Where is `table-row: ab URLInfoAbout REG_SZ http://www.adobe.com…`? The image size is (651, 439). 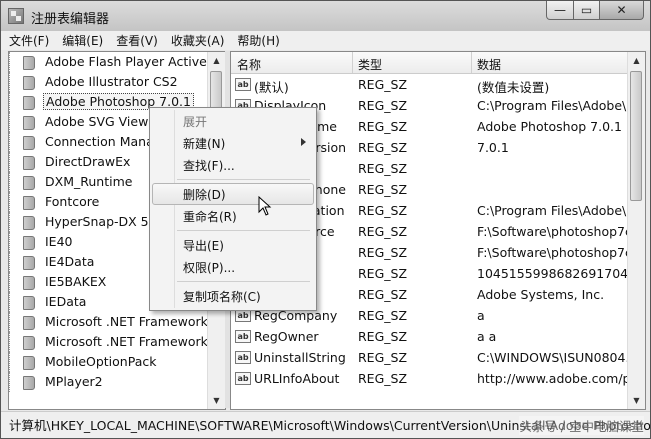
table-row: ab URLInfoAbout REG_SZ http://www.adobe.com… is located at coordinates (429, 378).